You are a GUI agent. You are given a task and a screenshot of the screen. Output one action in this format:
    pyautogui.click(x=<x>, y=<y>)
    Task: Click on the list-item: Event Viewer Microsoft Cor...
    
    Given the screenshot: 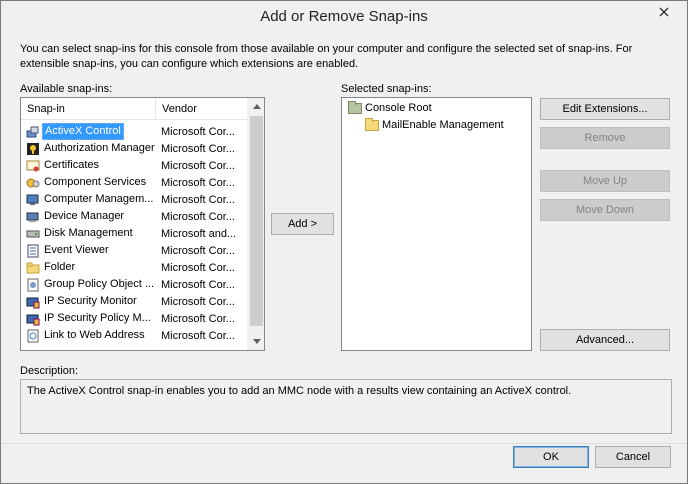 What is the action you would take?
    pyautogui.click(x=134, y=250)
    